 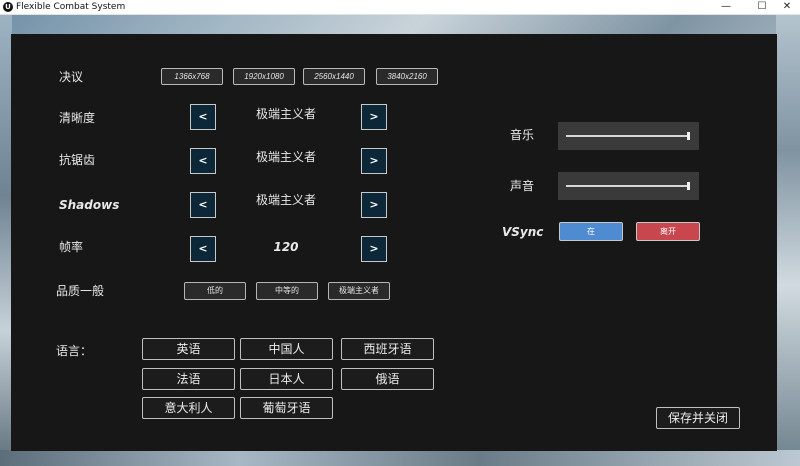 I want to click on shadows-value: 极端主义者, so click(x=285, y=200).